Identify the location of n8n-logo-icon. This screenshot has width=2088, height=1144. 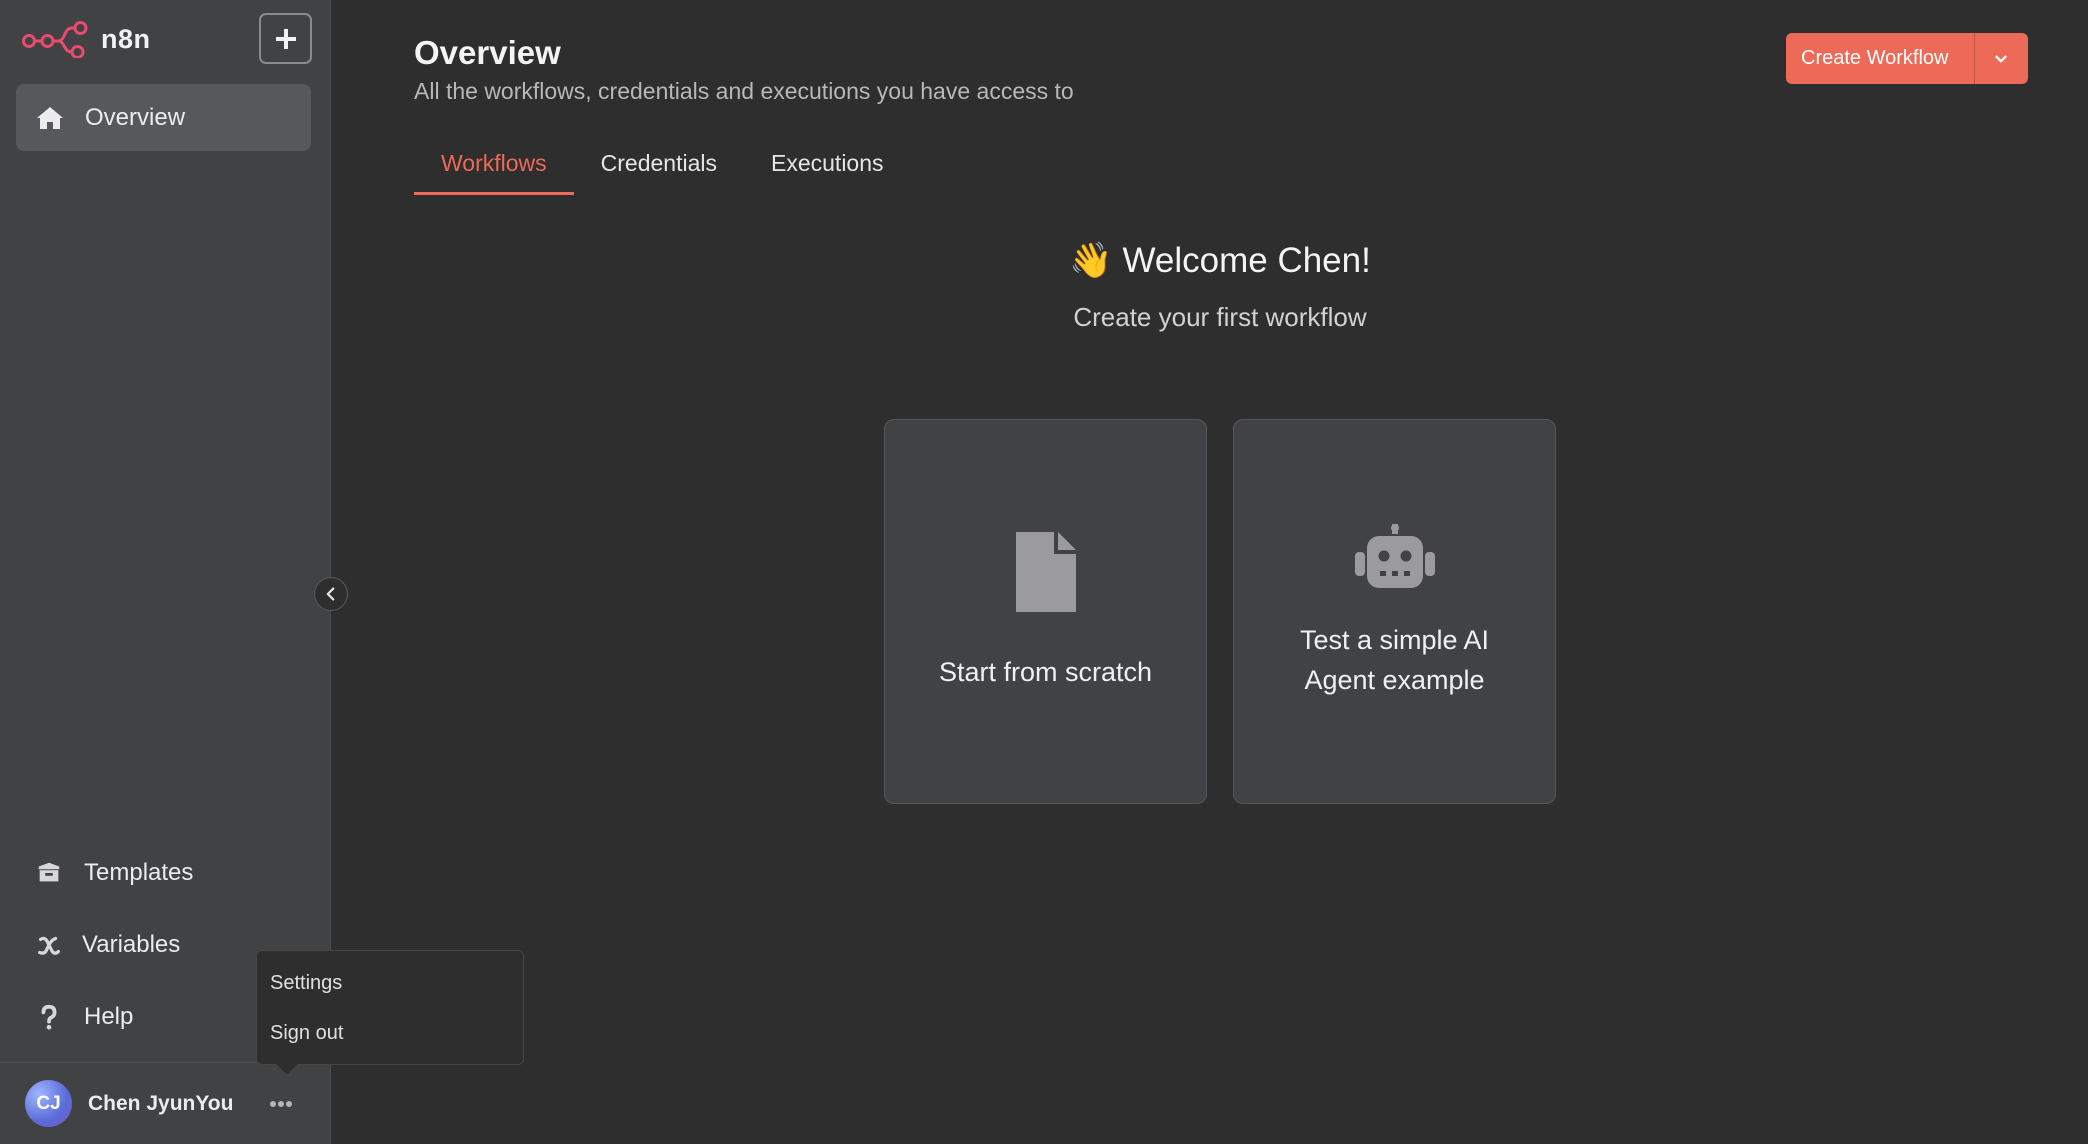
(55, 39).